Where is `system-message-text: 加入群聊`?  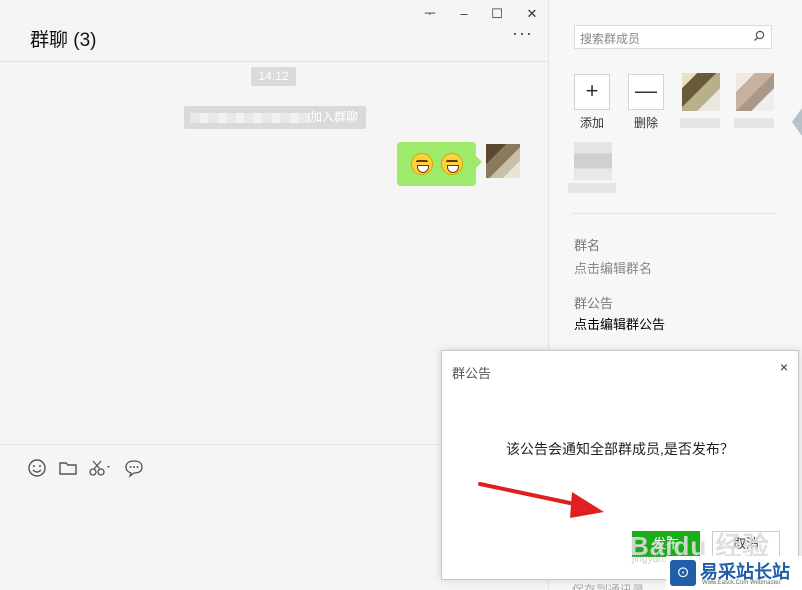
system-message-text: 加入群聊 is located at coordinates (334, 117).